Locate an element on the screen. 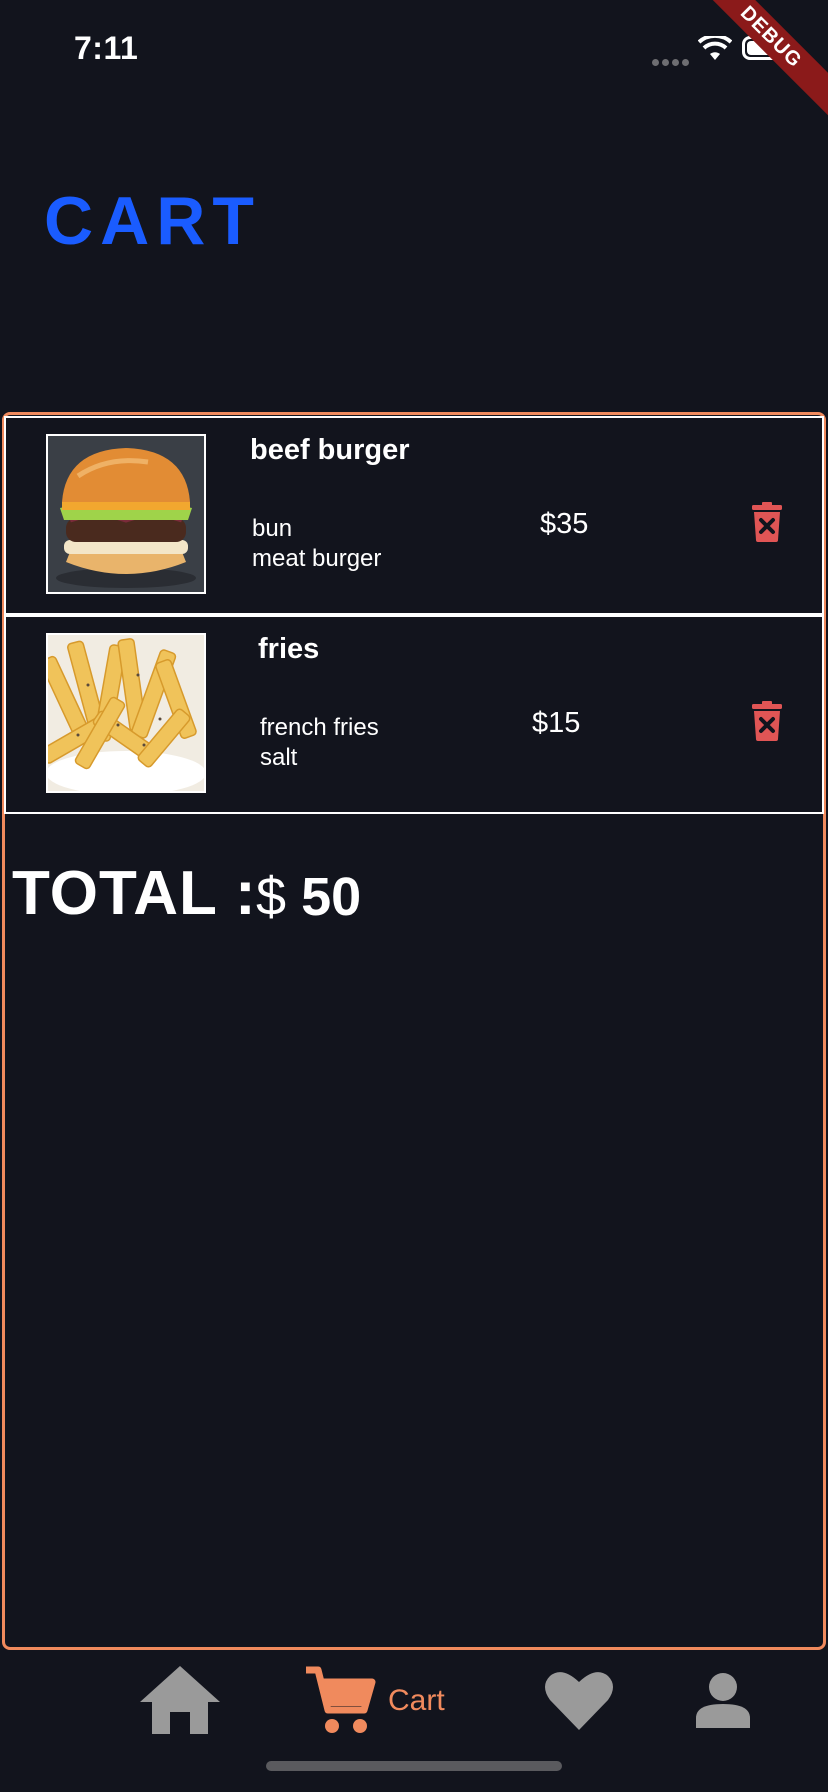  item-ingredient: salt is located at coordinates (279, 757).